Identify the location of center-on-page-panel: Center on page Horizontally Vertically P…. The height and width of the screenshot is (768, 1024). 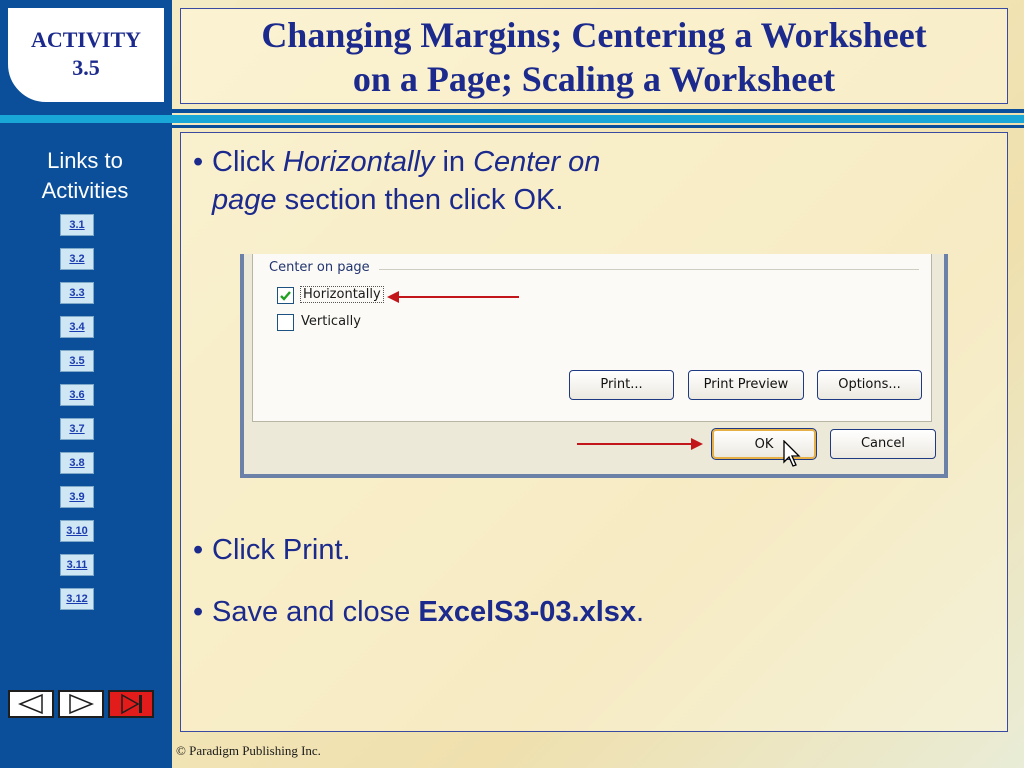
(592, 338).